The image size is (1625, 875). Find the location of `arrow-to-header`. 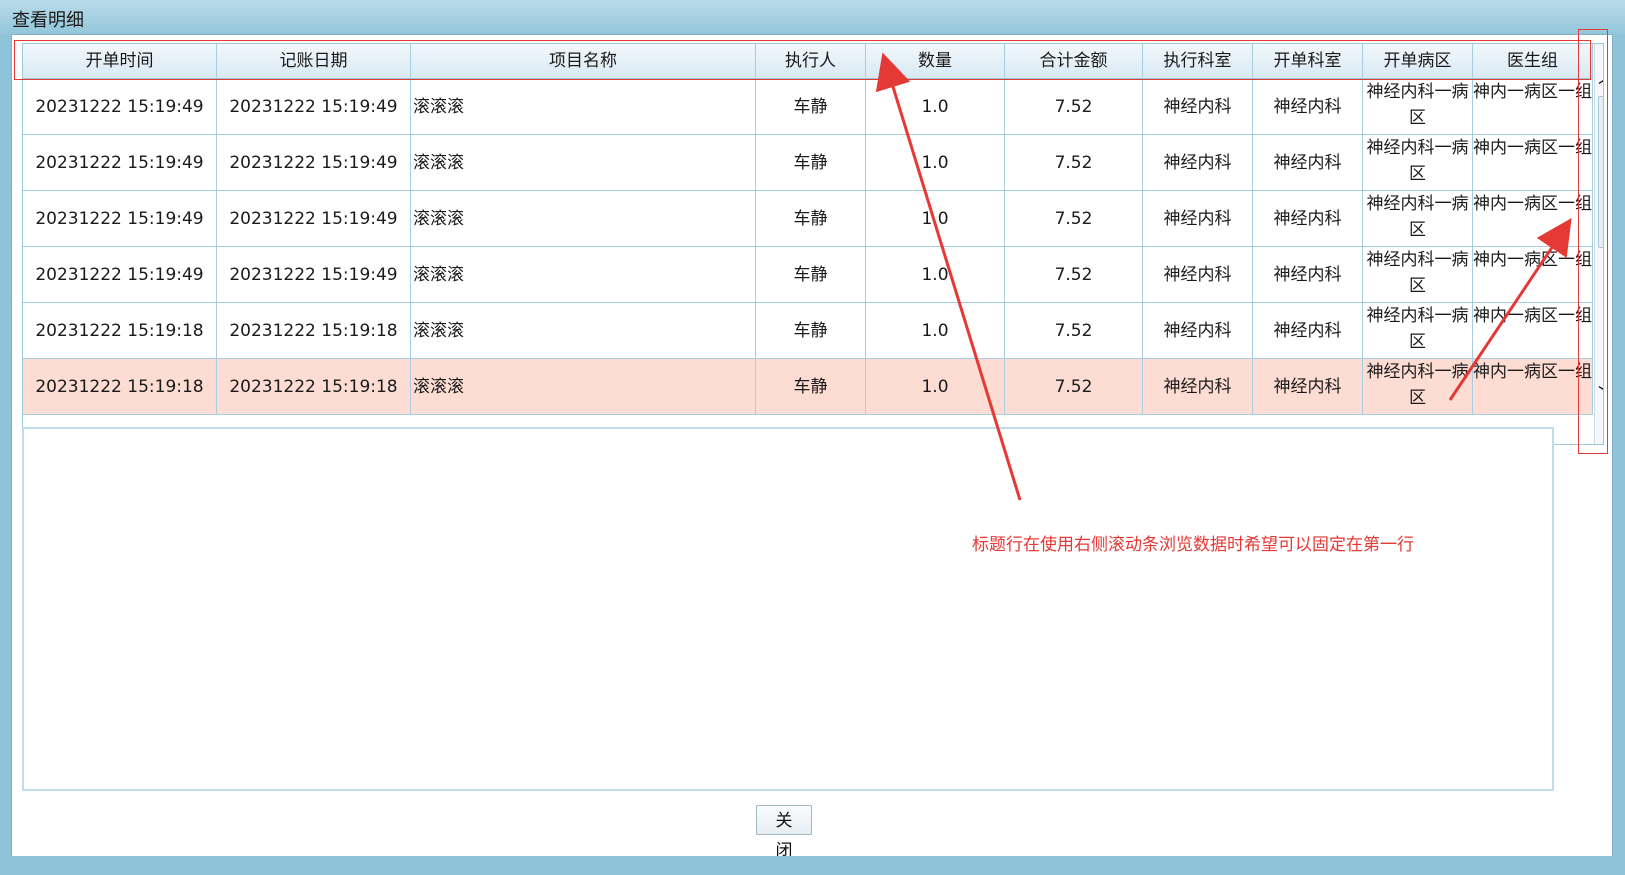

arrow-to-header is located at coordinates (948, 276).